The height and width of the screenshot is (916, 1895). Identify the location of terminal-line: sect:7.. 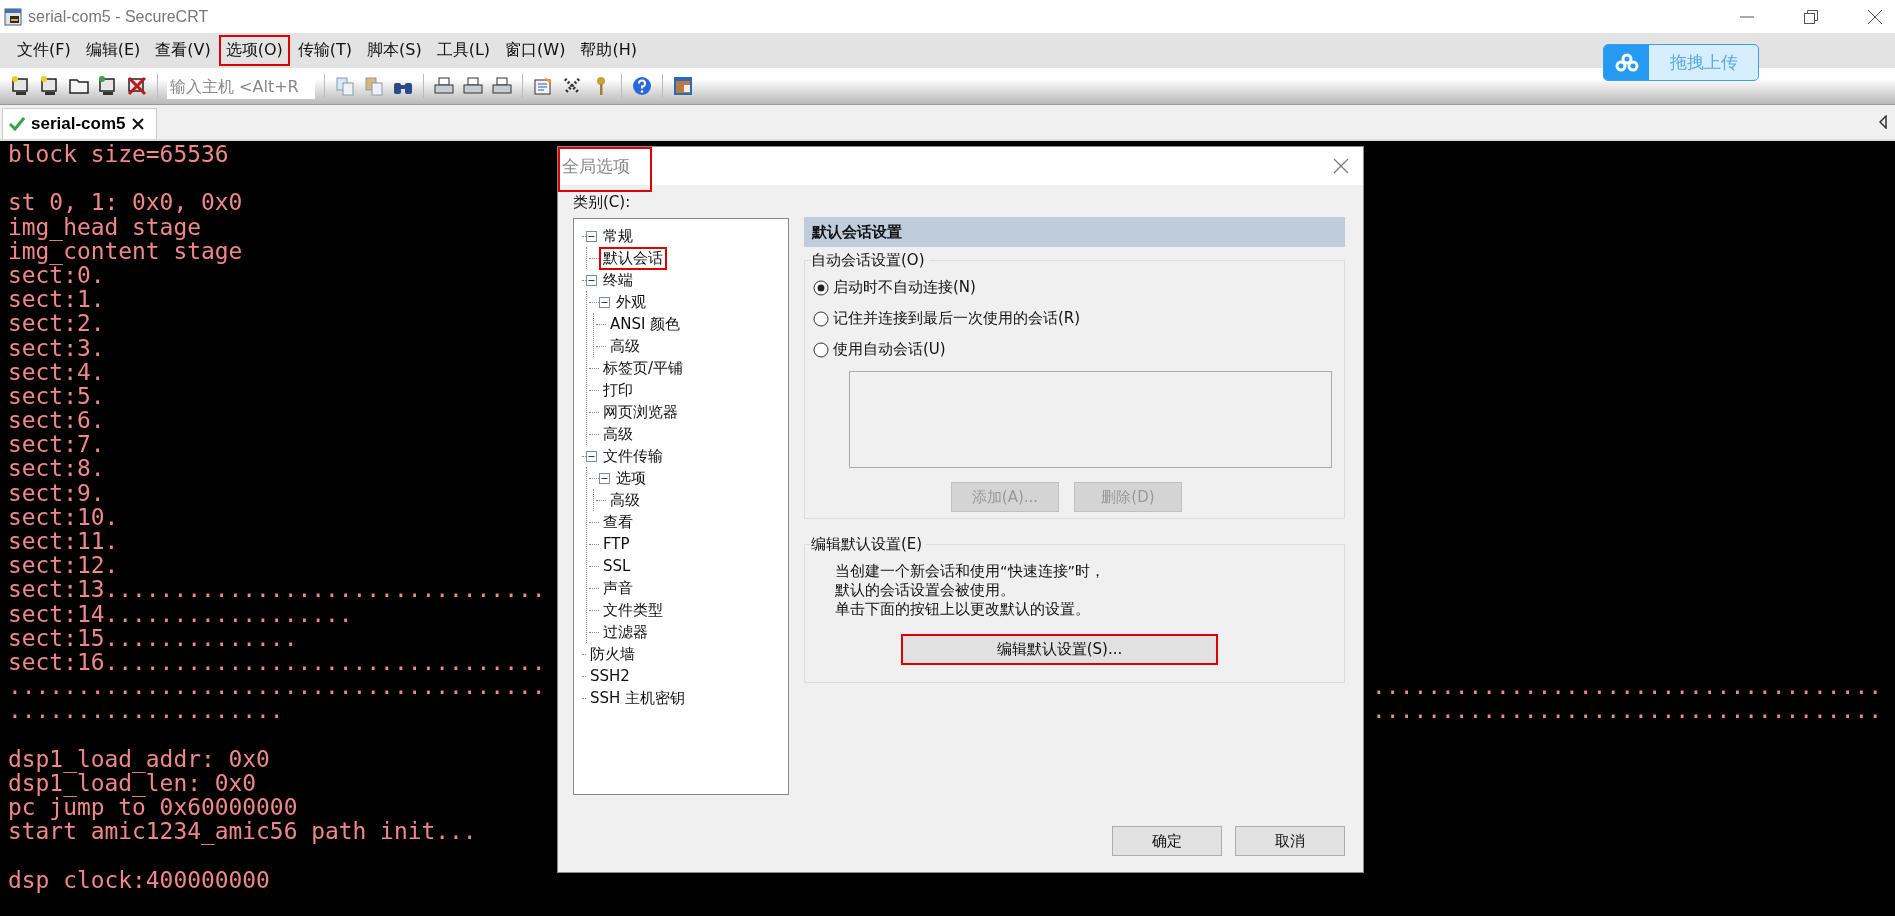
(56, 444).